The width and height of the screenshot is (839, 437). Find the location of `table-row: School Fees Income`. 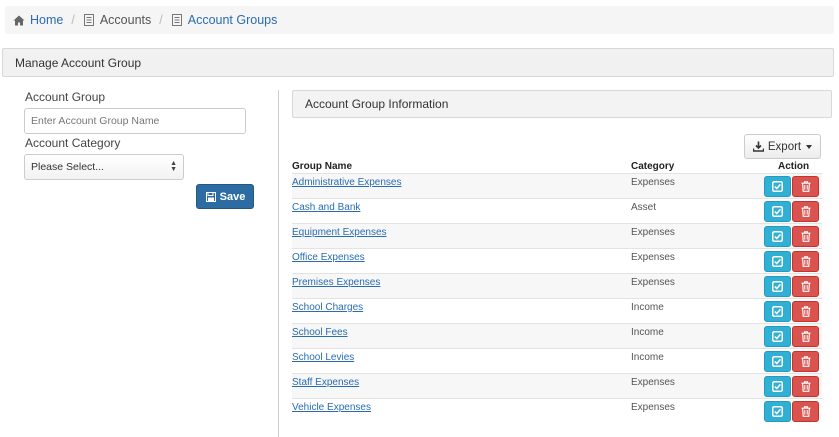

table-row: School Fees Income is located at coordinates (557, 335).